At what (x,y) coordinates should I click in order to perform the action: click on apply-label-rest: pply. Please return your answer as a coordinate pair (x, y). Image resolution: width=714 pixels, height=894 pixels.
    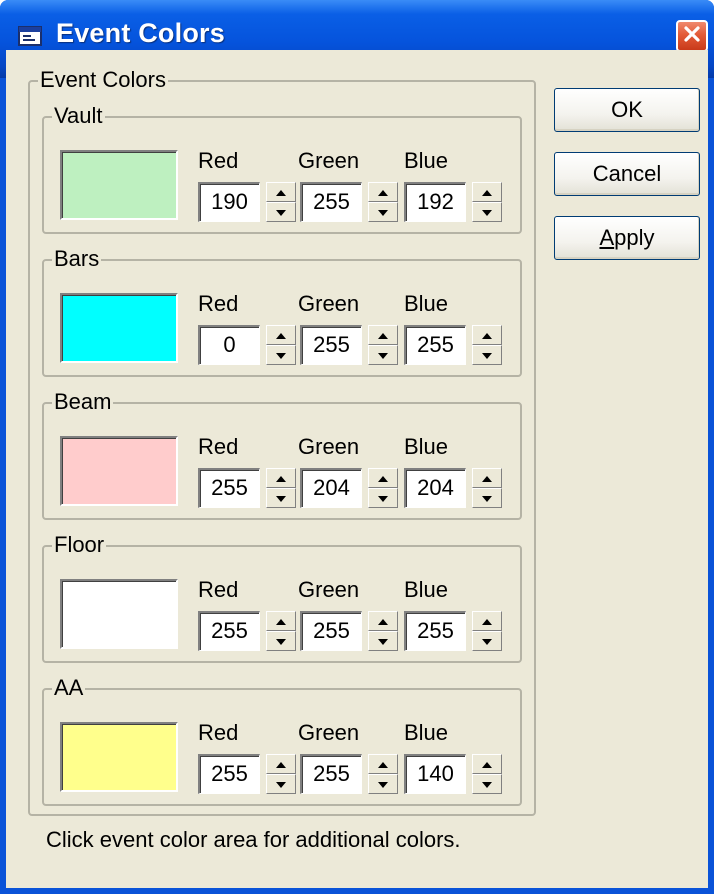
    Looking at the image, I should click on (634, 237).